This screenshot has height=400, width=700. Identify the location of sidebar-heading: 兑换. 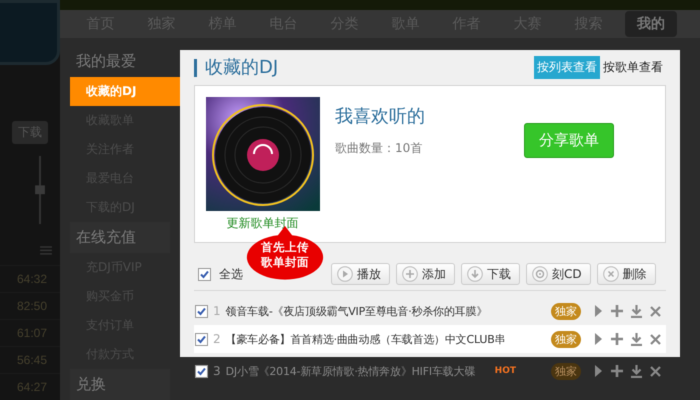
(120, 384).